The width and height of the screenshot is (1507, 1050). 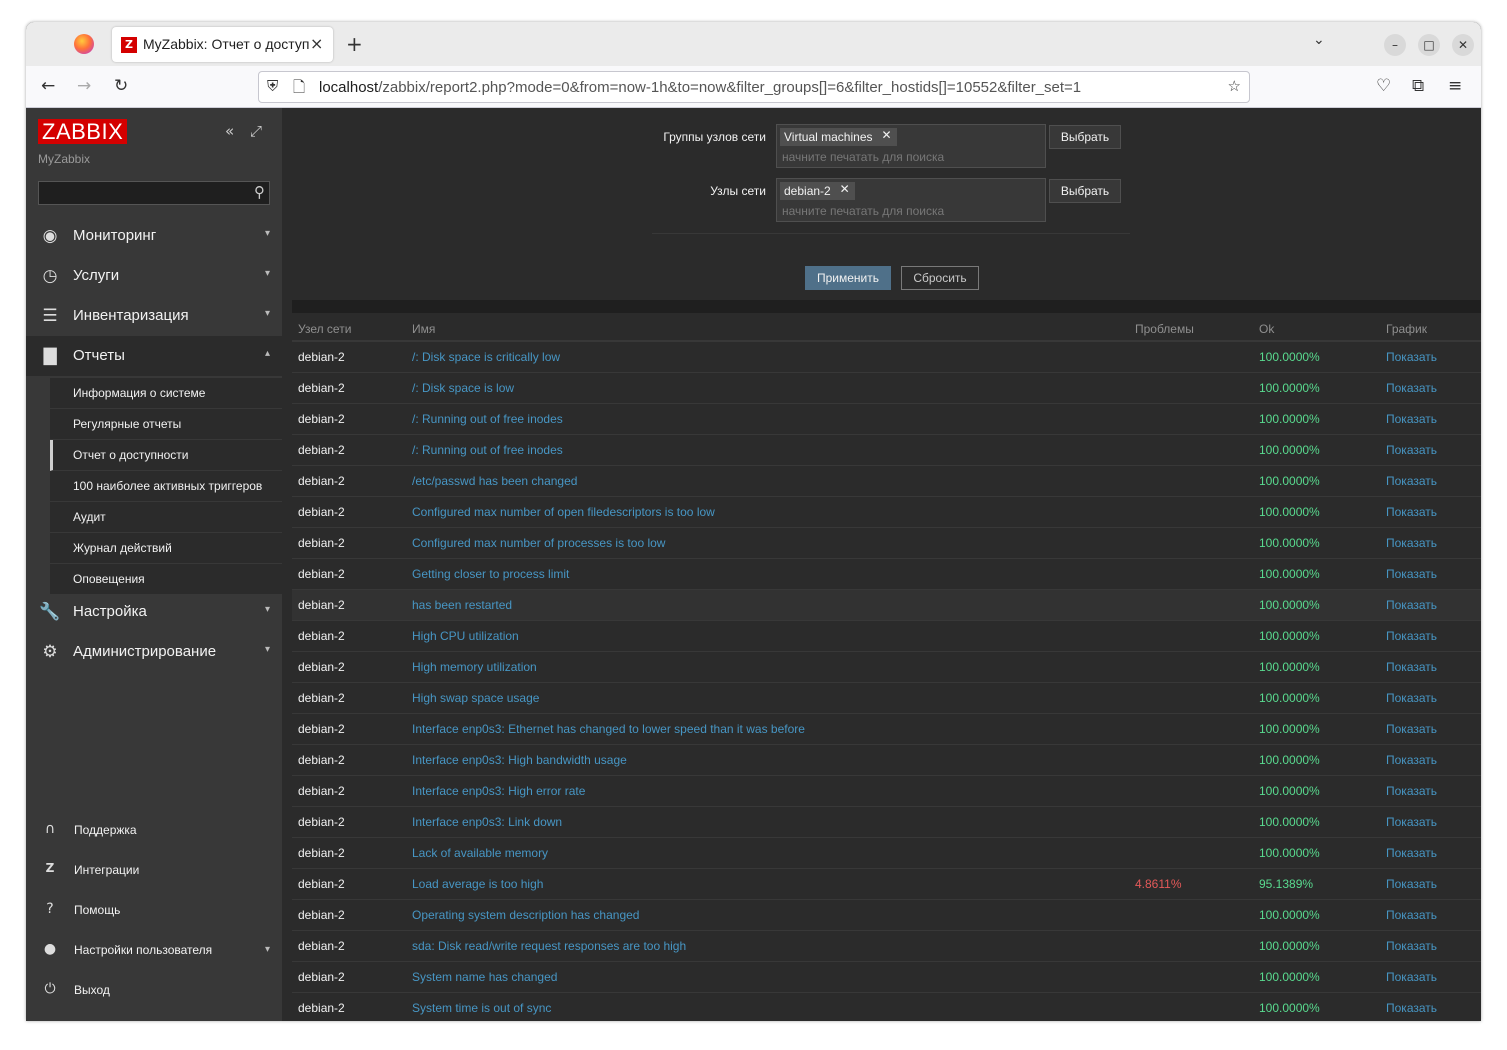 I want to click on trigger-name-link: Operating system description has changed, so click(x=525, y=915).